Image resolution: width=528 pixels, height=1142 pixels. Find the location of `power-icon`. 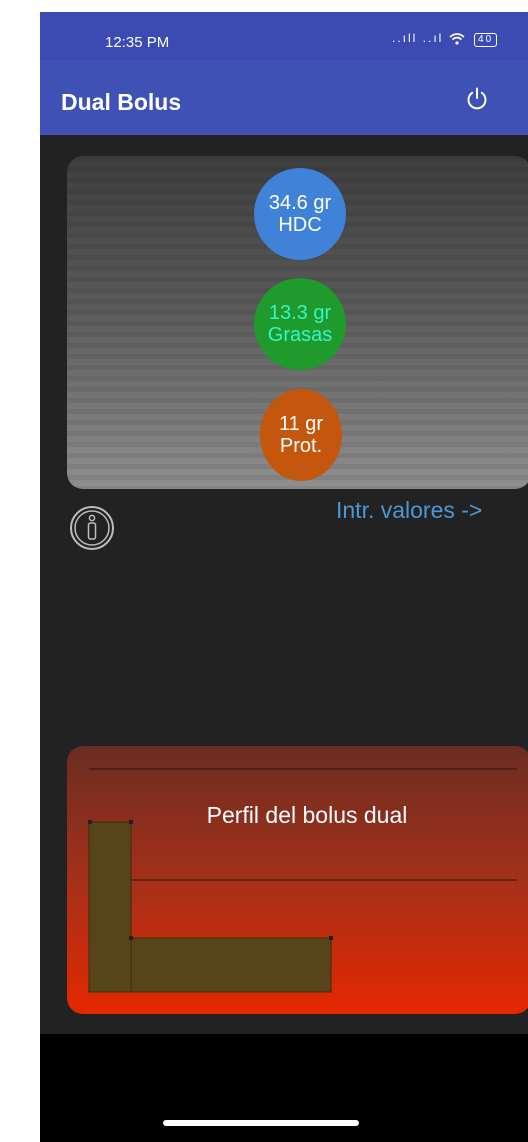

power-icon is located at coordinates (477, 98).